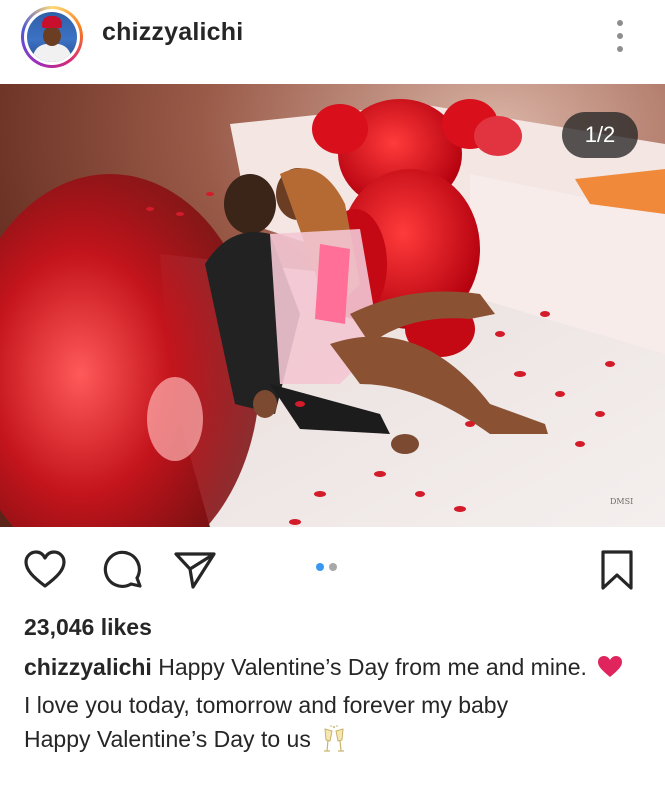  What do you see at coordinates (334, 743) in the screenshot?
I see `clinking-glasses-emoji-icon` at bounding box center [334, 743].